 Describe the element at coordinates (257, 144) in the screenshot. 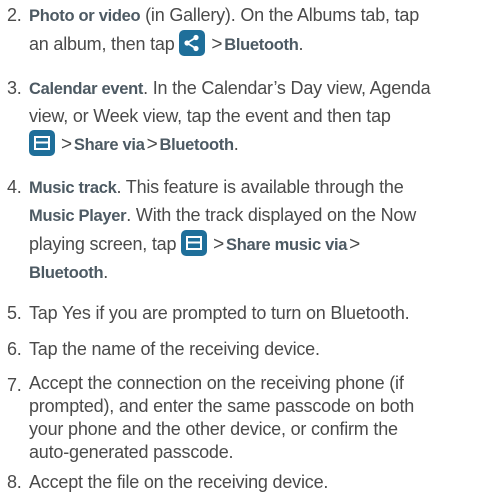

I see `step-line: > Share via > Bluetooth.` at that location.